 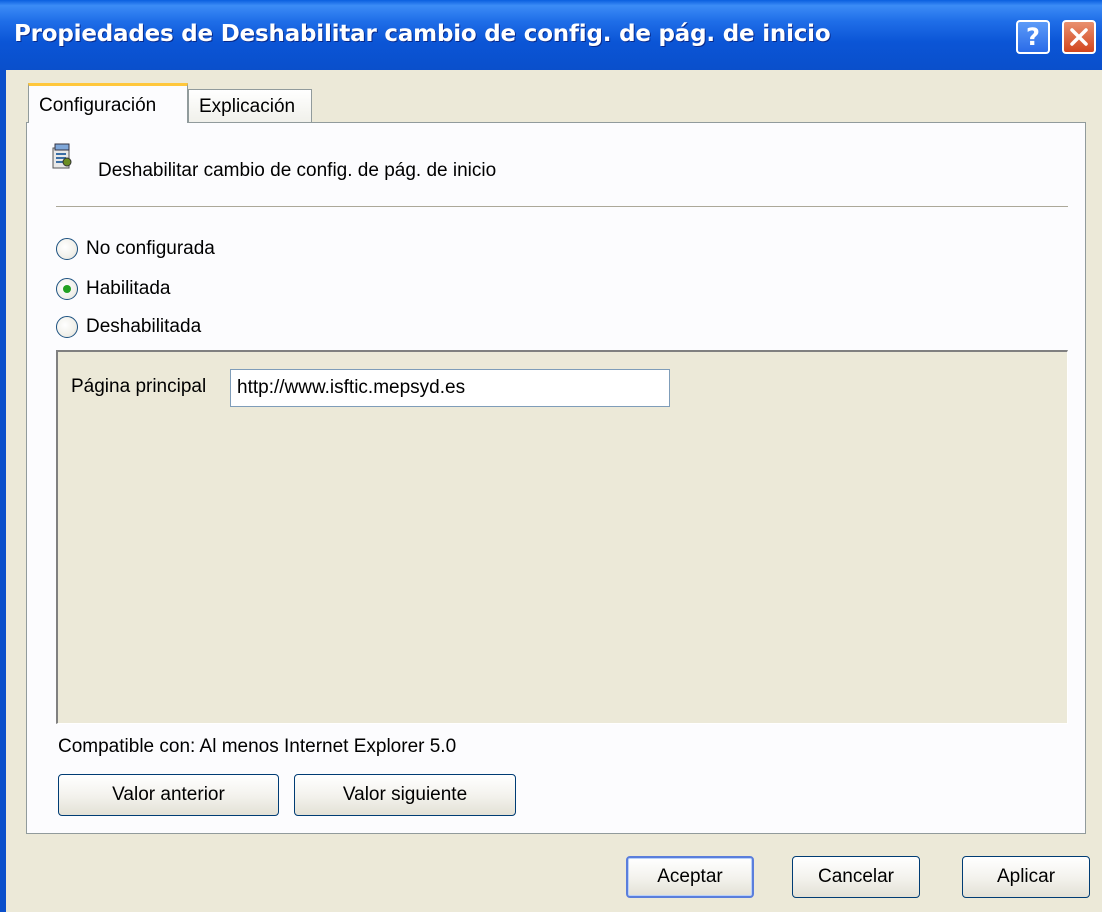 I want to click on radio-habilitada: Habilitada, so click(x=113, y=289).